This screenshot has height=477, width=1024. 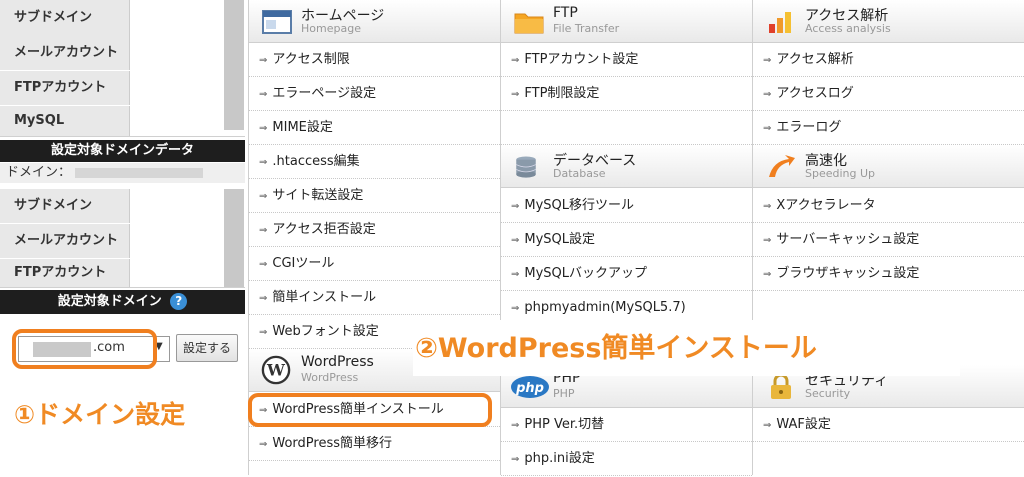 What do you see at coordinates (325, 331) in the screenshot?
I see `menu-item-label: Webフォント設定` at bounding box center [325, 331].